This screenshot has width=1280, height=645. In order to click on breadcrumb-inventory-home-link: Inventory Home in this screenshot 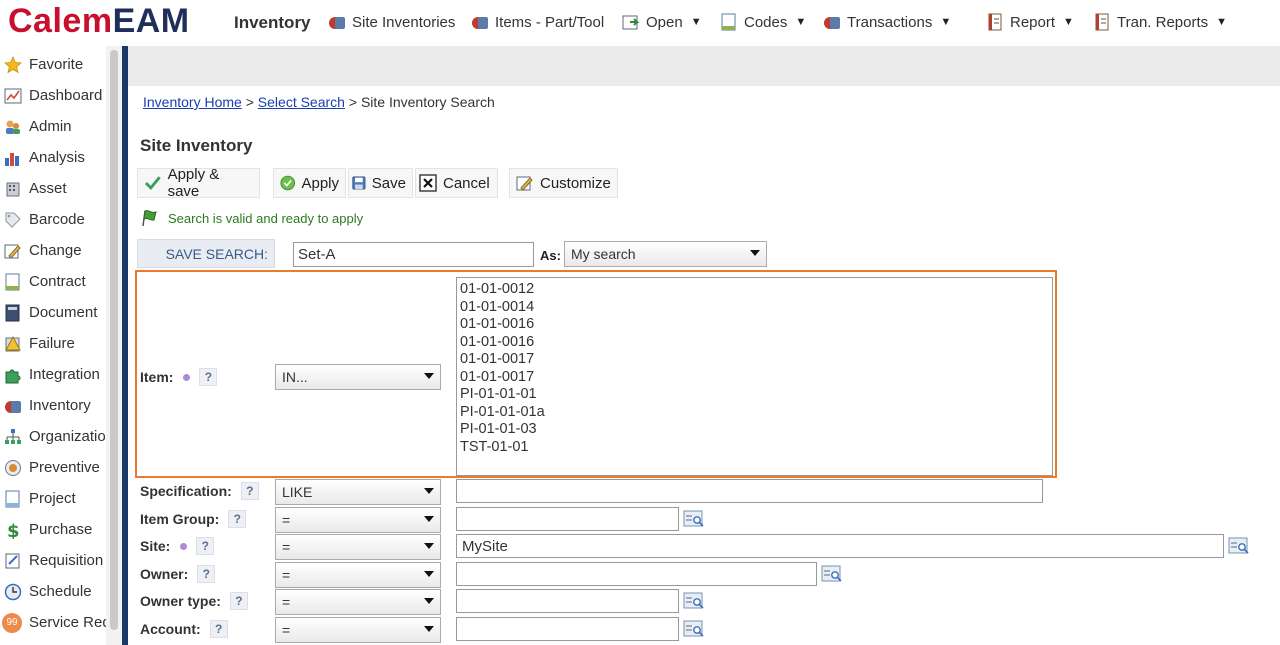, I will do `click(192, 102)`.